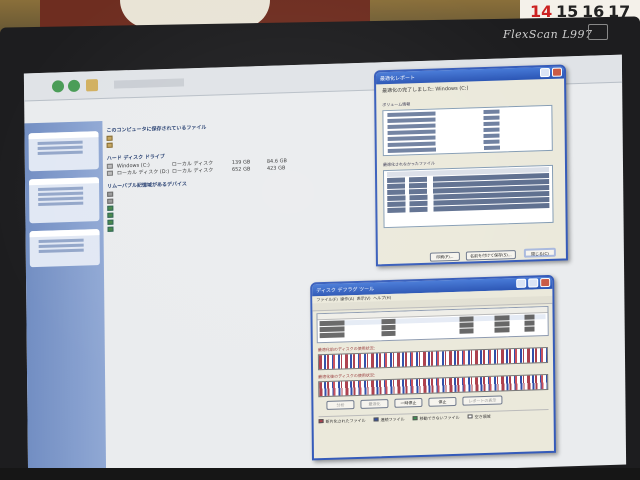 The width and height of the screenshot is (640, 480). What do you see at coordinates (320, 474) in the screenshot?
I see `monitor-bottom-bezel` at bounding box center [320, 474].